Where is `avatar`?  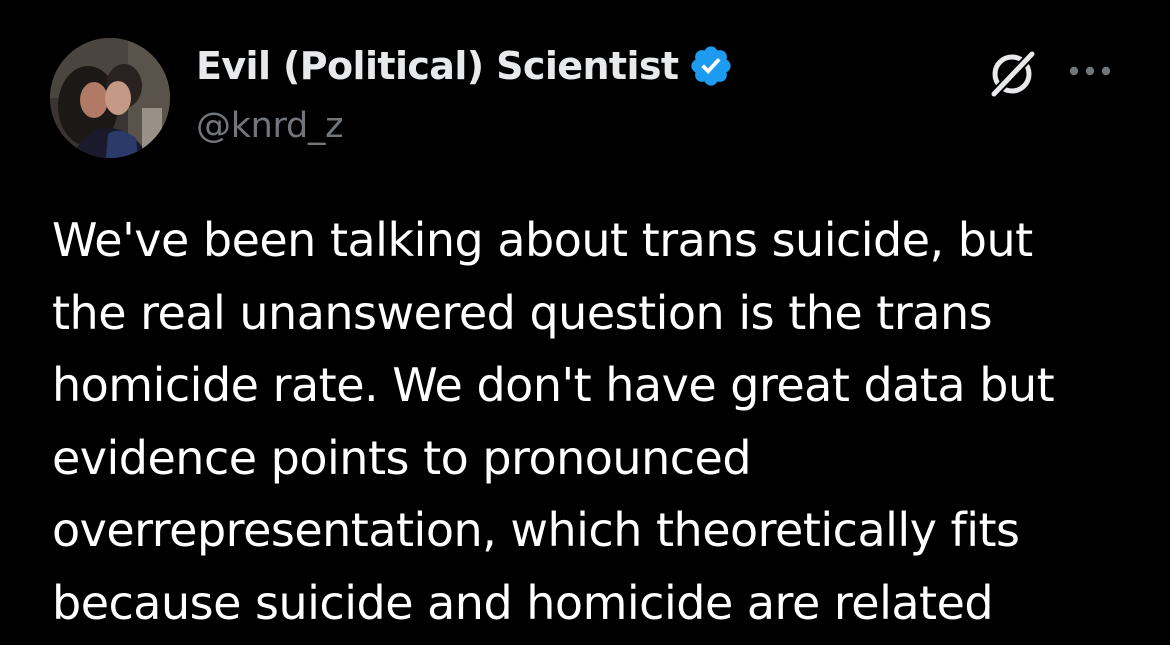 avatar is located at coordinates (110, 98).